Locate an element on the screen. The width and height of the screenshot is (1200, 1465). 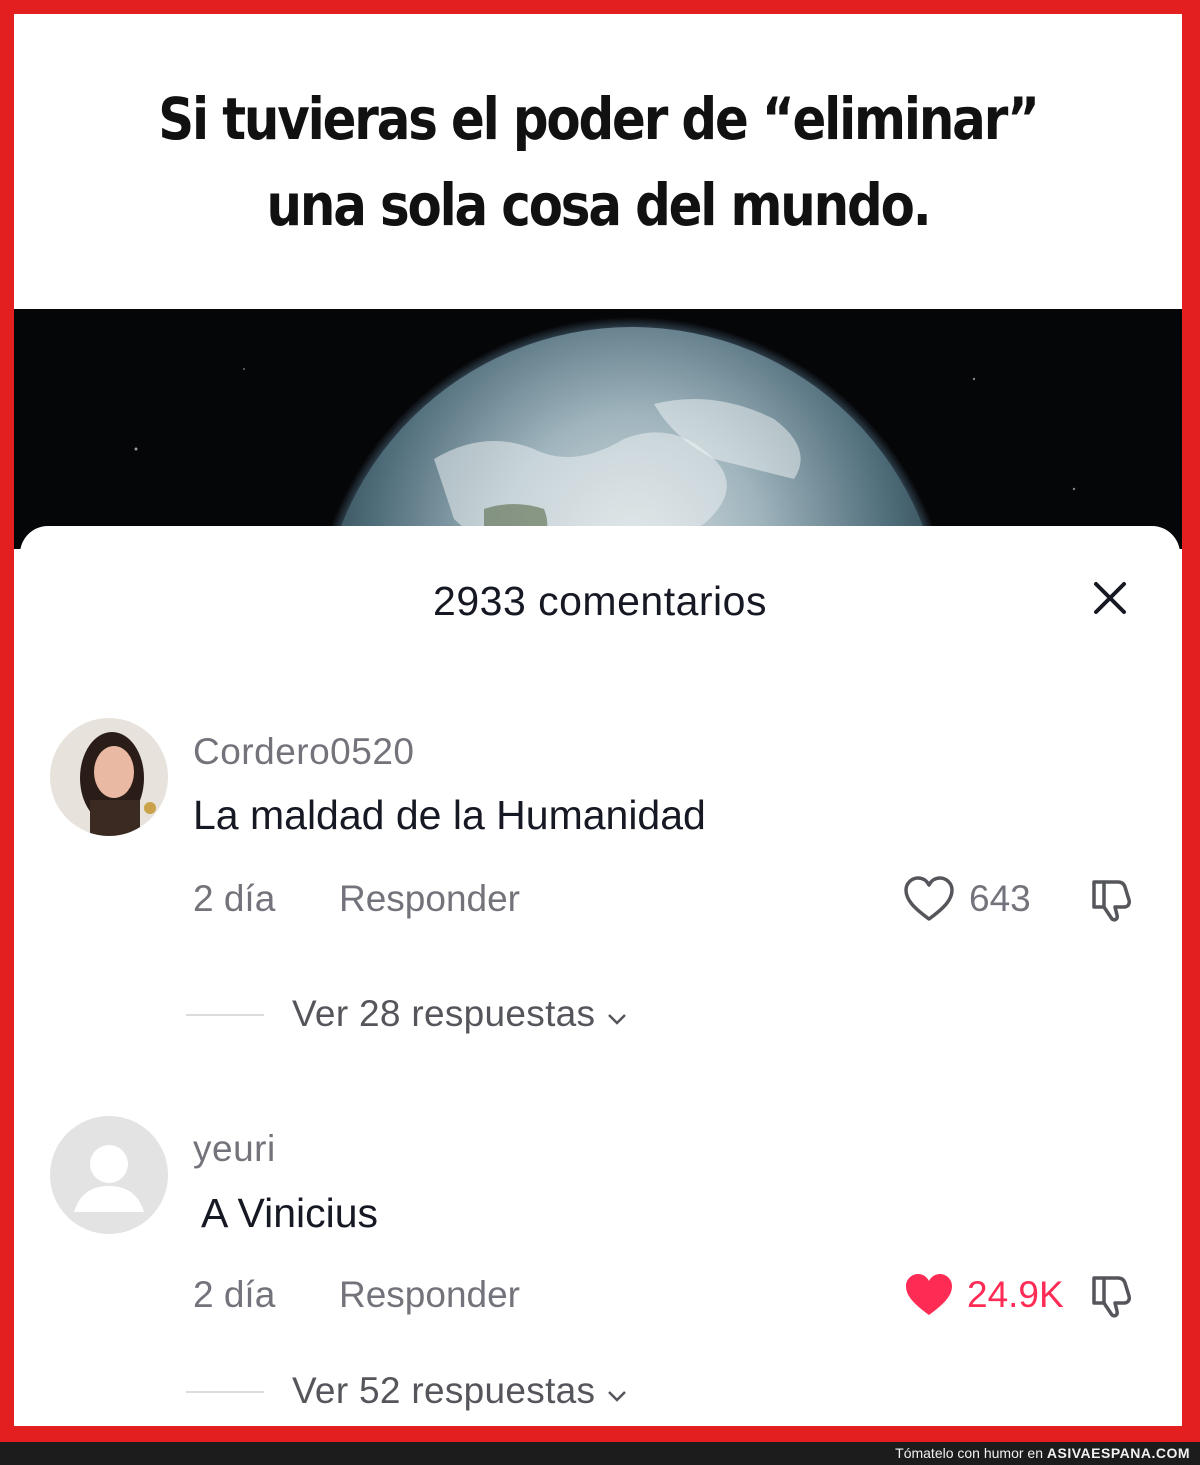
like-count: 643 is located at coordinates (1000, 898).